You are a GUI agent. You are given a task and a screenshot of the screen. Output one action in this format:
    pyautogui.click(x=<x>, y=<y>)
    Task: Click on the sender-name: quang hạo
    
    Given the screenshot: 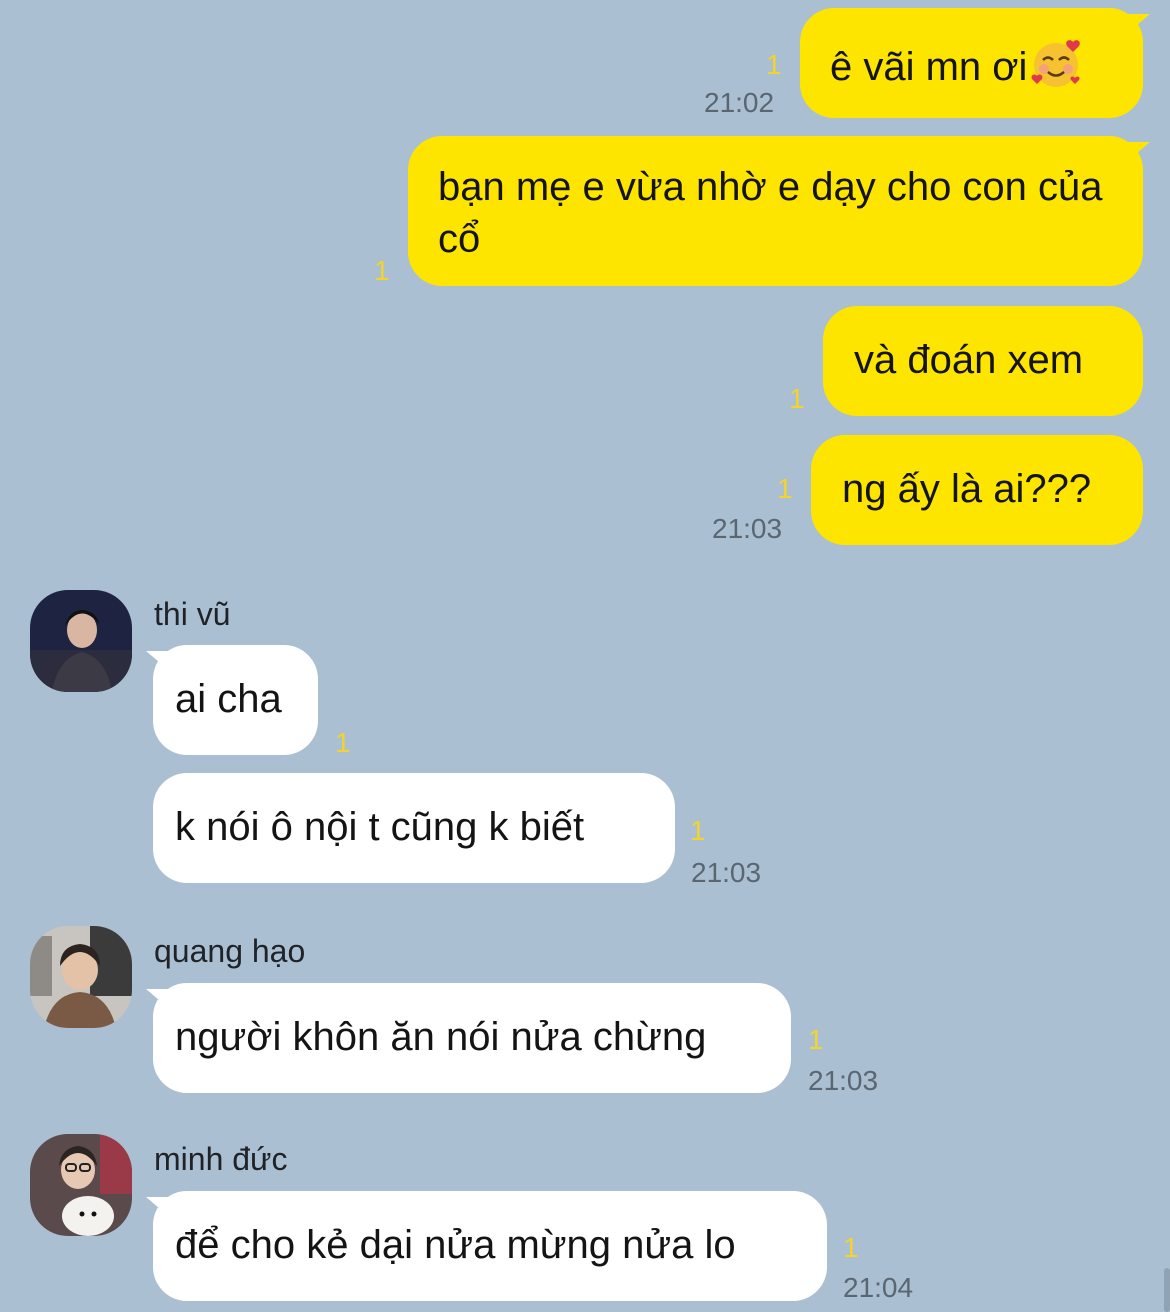 What is the action you would take?
    pyautogui.click(x=230, y=951)
    